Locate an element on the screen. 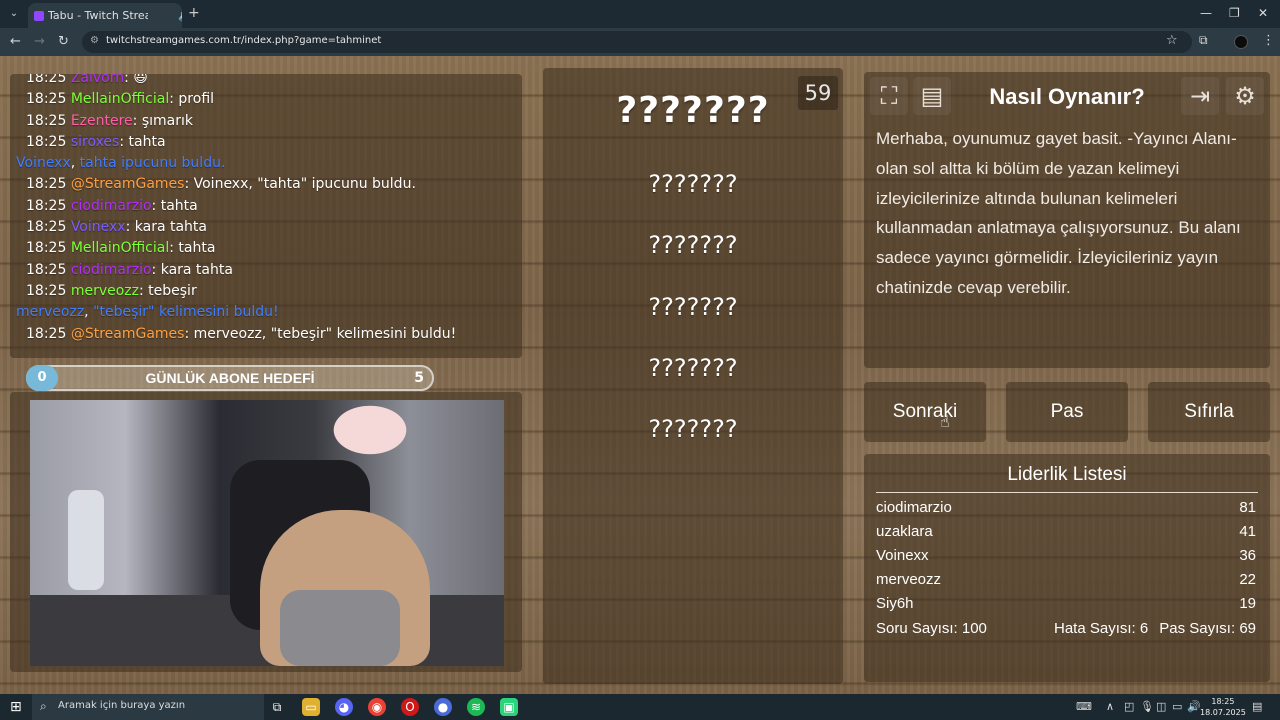 This screenshot has width=1280, height=720. chat-text: şımarık is located at coordinates (167, 120).